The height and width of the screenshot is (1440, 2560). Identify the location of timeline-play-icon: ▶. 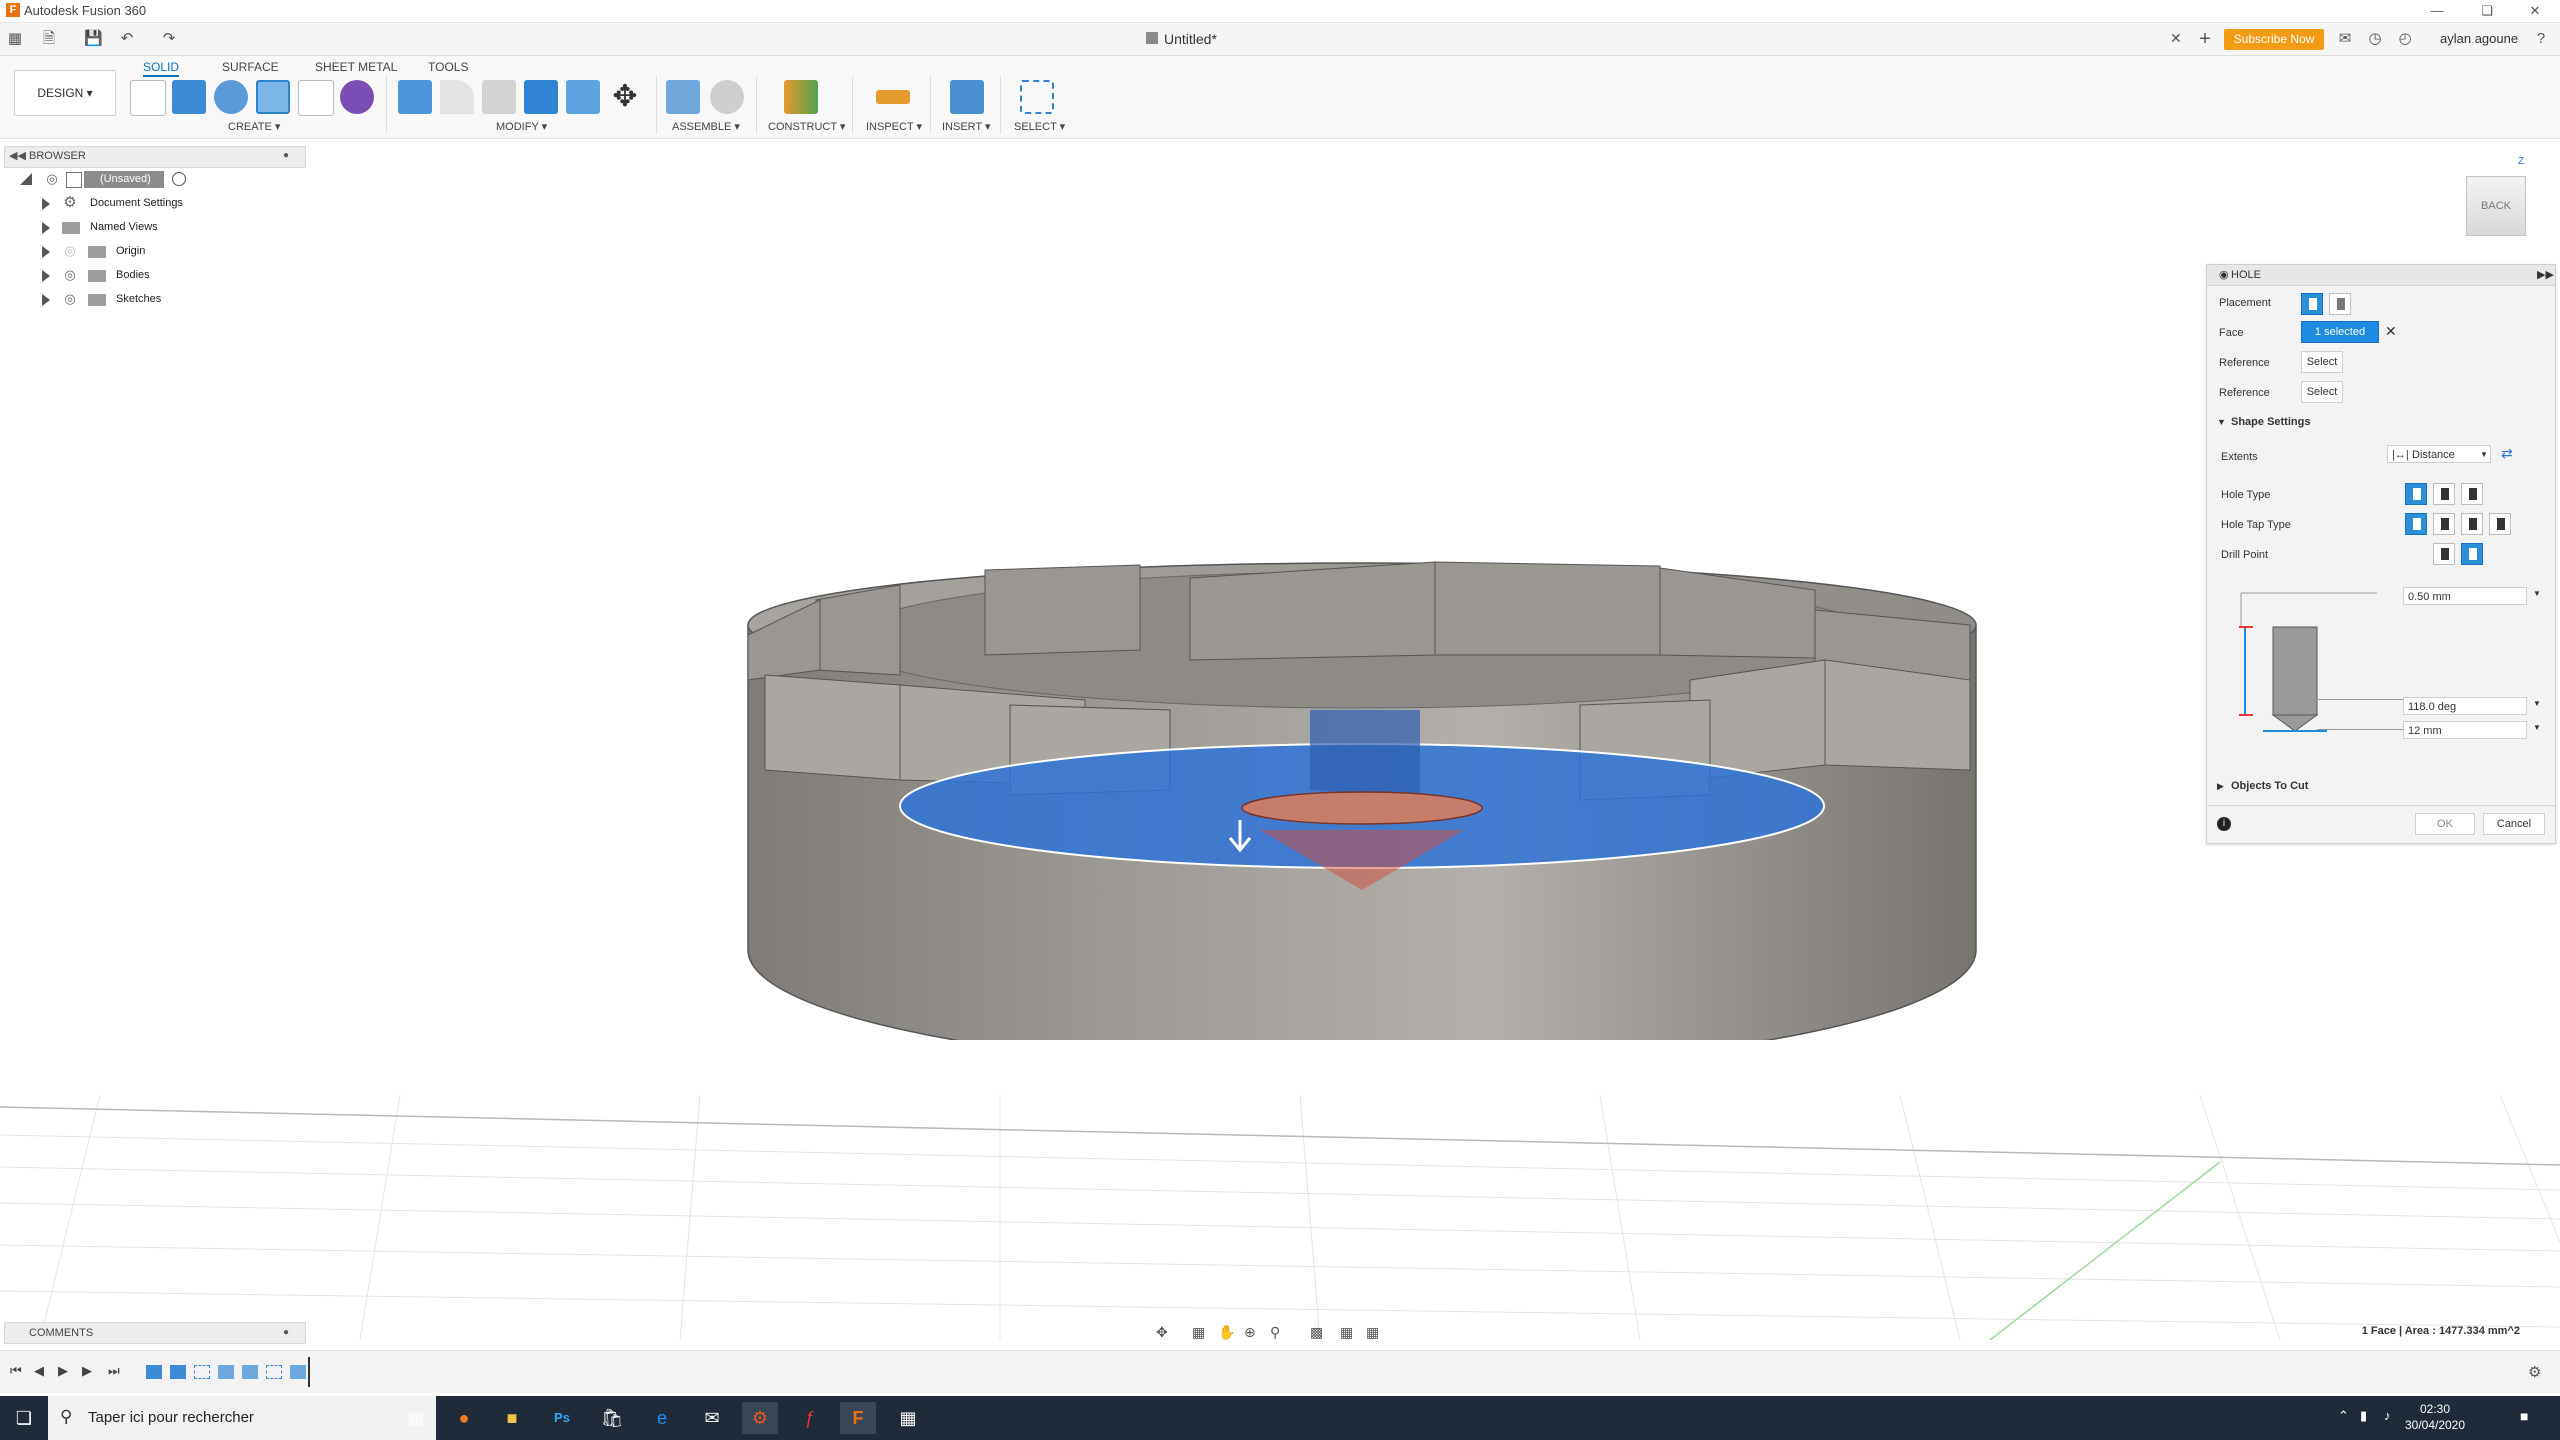
(63, 1371).